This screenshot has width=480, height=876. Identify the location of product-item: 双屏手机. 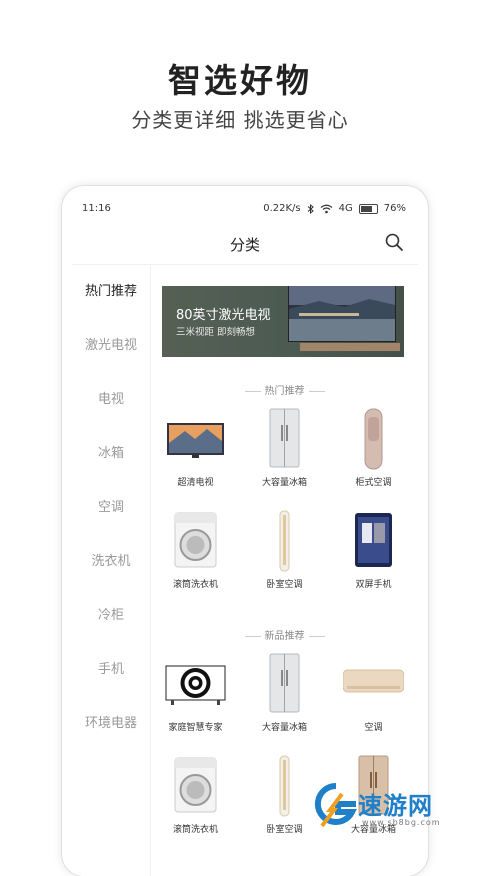
(373, 553).